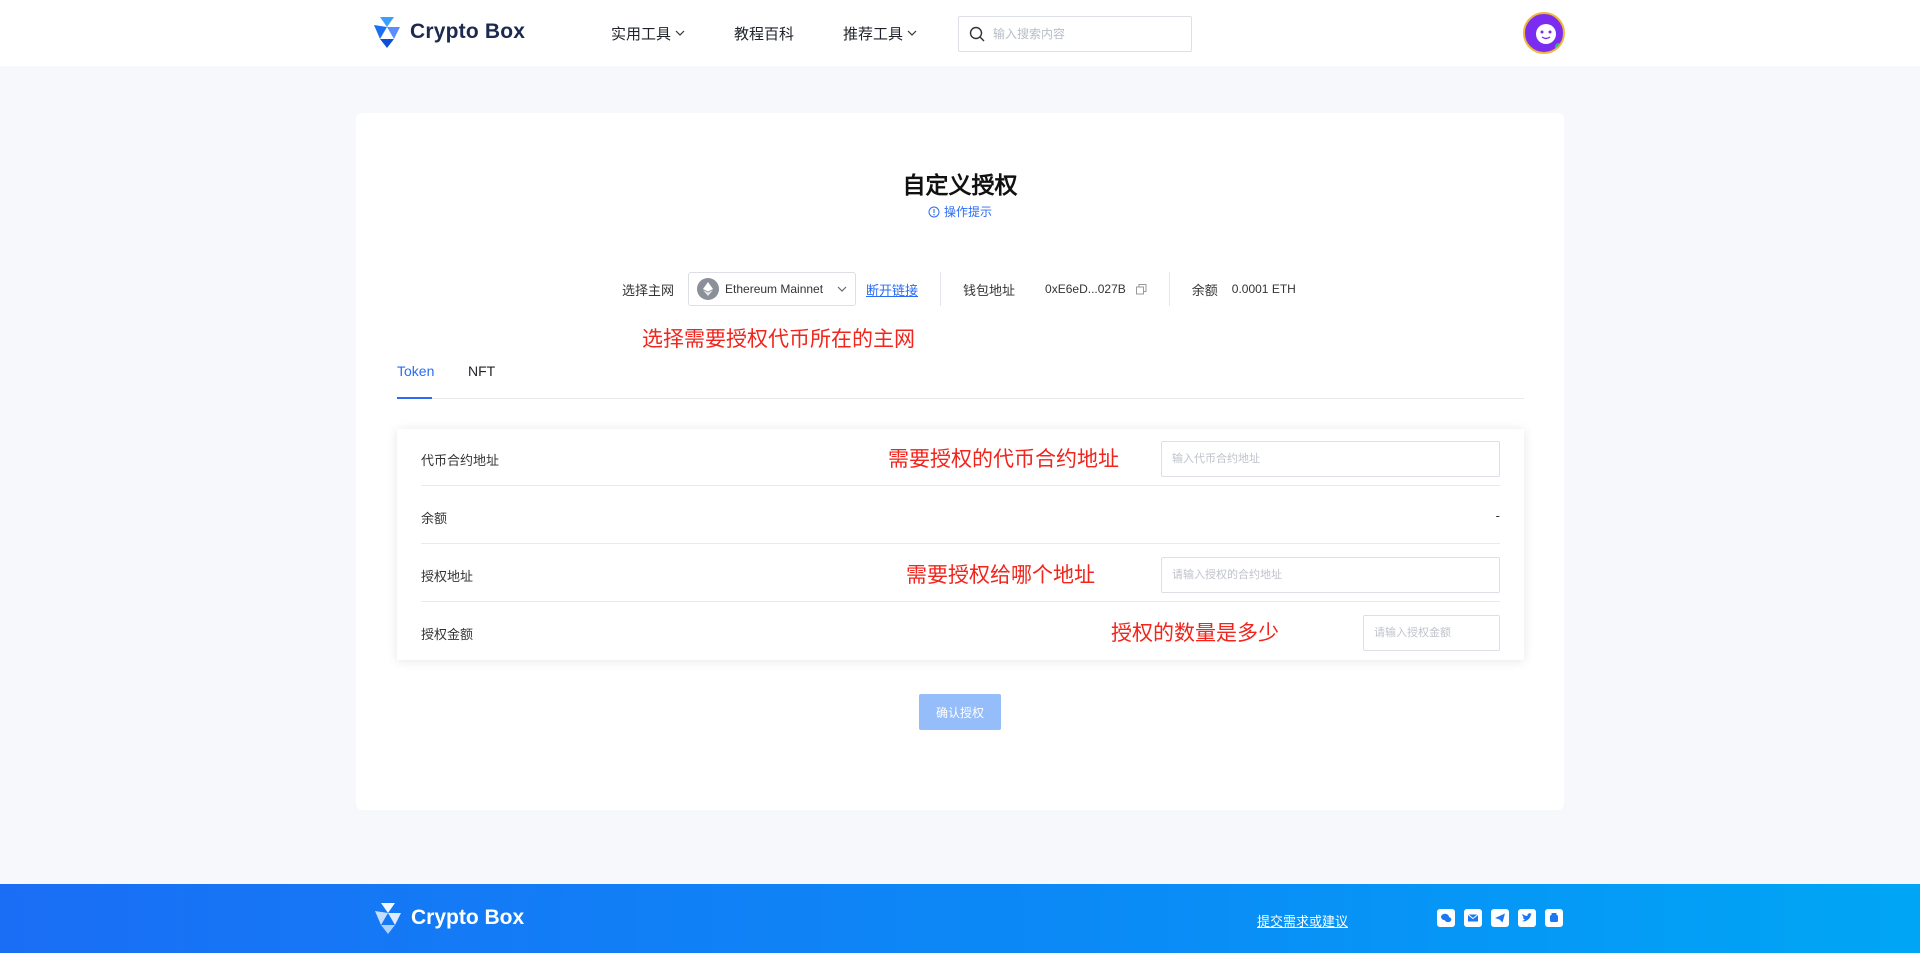 This screenshot has height=953, width=1920. I want to click on token-address-input, so click(1330, 459).